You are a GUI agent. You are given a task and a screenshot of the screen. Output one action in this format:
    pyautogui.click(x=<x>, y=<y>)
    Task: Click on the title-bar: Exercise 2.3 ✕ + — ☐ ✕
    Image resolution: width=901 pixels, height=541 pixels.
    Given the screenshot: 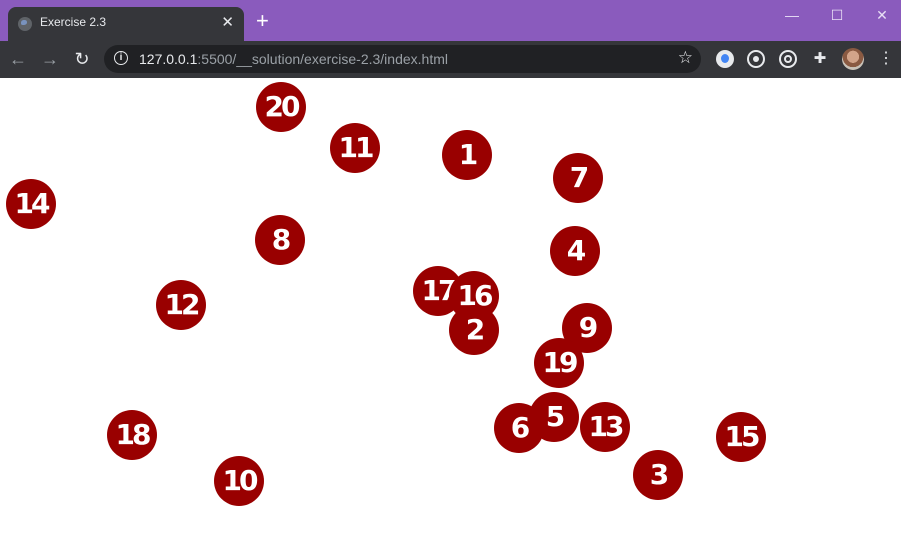 What is the action you would take?
    pyautogui.click(x=450, y=20)
    